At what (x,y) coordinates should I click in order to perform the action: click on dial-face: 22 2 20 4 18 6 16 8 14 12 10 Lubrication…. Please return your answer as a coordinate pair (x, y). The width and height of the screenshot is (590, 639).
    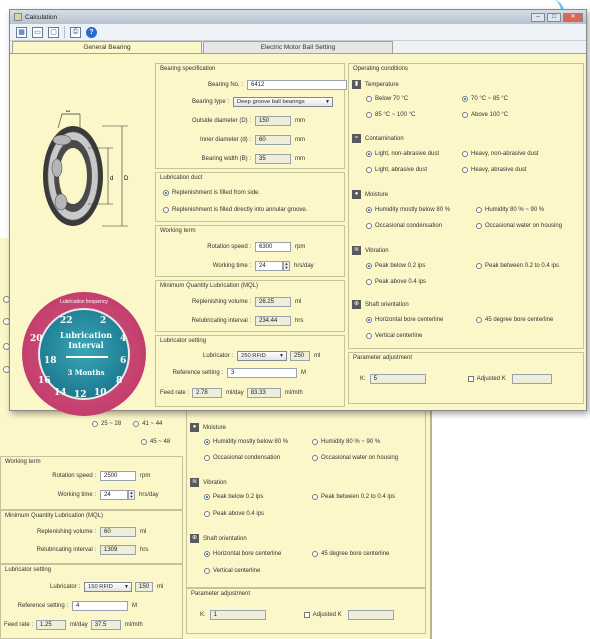
    Looking at the image, I should click on (80, 354).